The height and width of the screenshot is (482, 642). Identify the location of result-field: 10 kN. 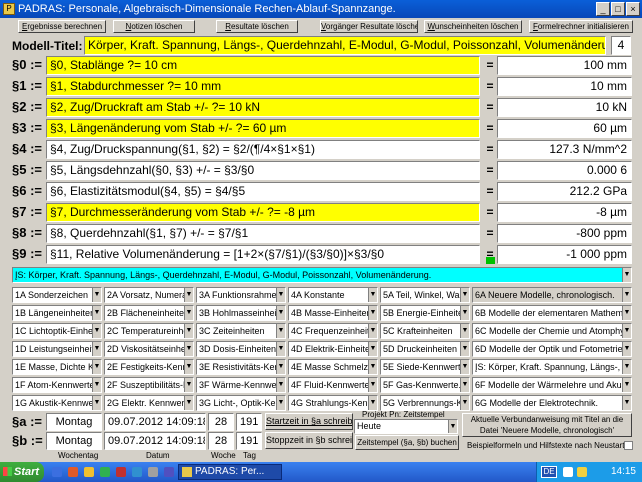
(564, 107).